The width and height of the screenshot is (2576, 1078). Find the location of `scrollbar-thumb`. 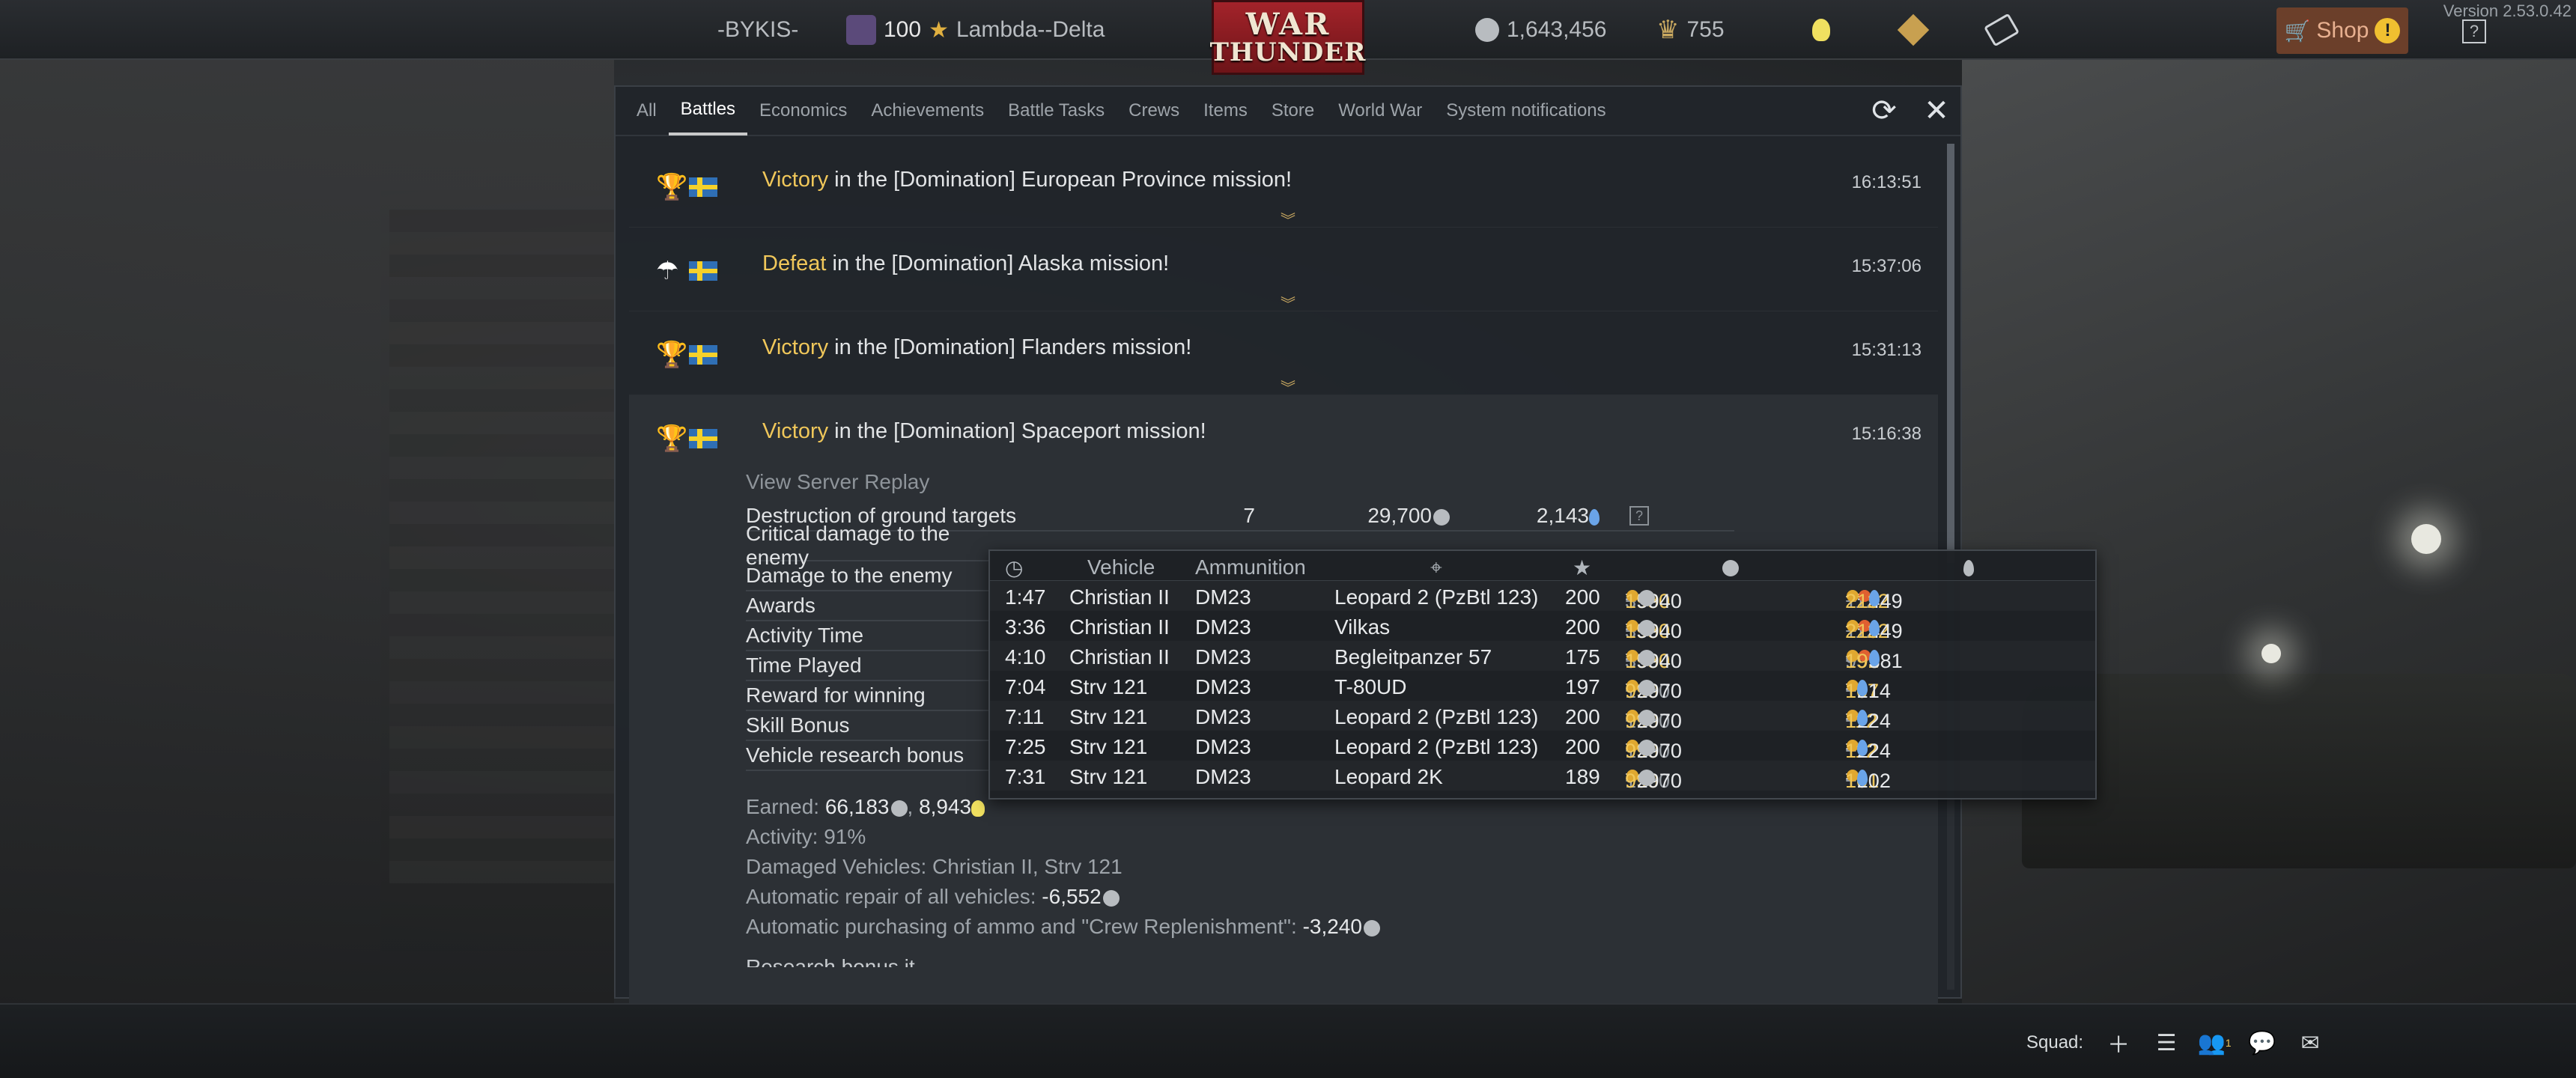

scrollbar-thumb is located at coordinates (1950, 353).